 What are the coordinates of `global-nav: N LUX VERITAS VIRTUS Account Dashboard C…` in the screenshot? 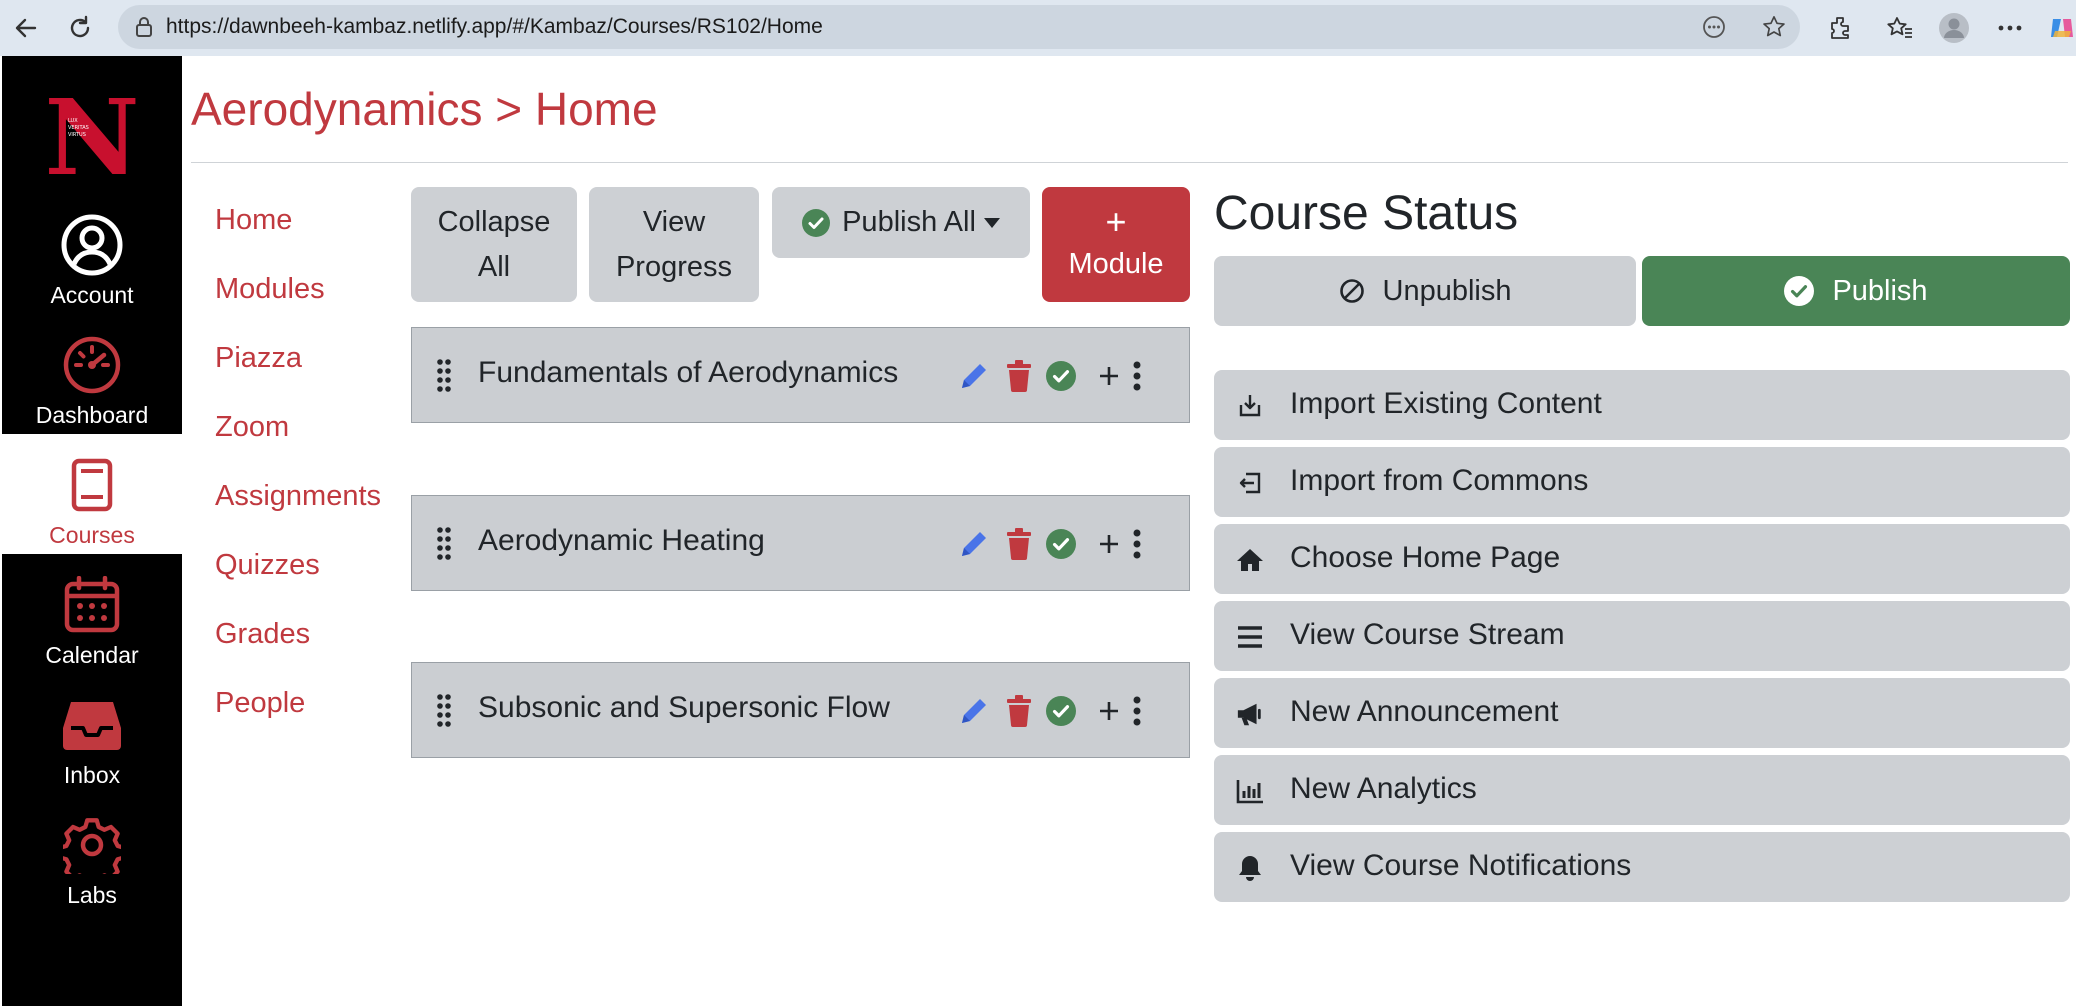 It's located at (92, 531).